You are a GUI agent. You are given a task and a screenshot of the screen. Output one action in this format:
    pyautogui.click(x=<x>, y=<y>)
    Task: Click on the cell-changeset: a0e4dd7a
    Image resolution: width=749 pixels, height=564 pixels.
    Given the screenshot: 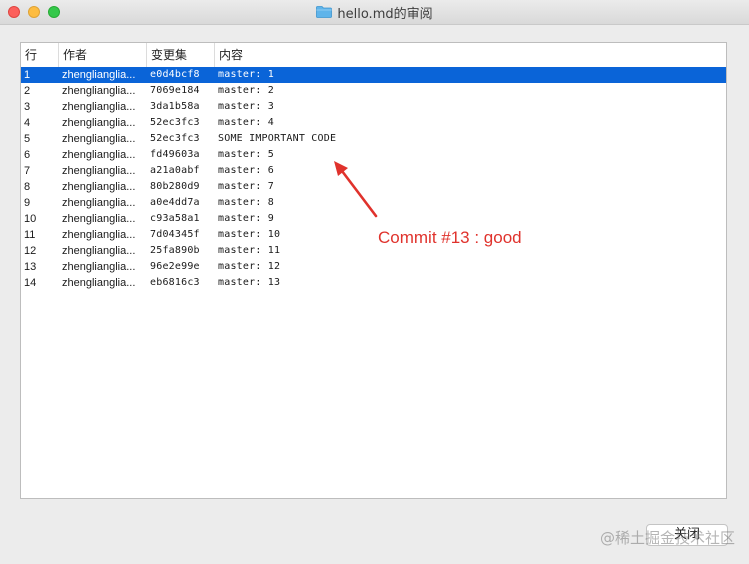 What is the action you would take?
    pyautogui.click(x=175, y=202)
    